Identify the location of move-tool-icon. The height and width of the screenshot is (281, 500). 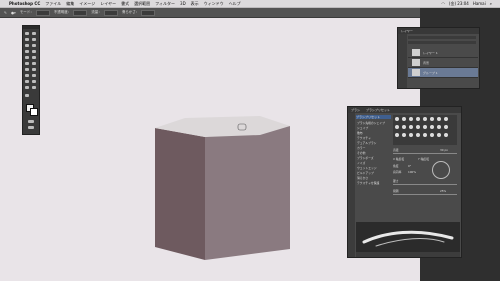
(27, 33).